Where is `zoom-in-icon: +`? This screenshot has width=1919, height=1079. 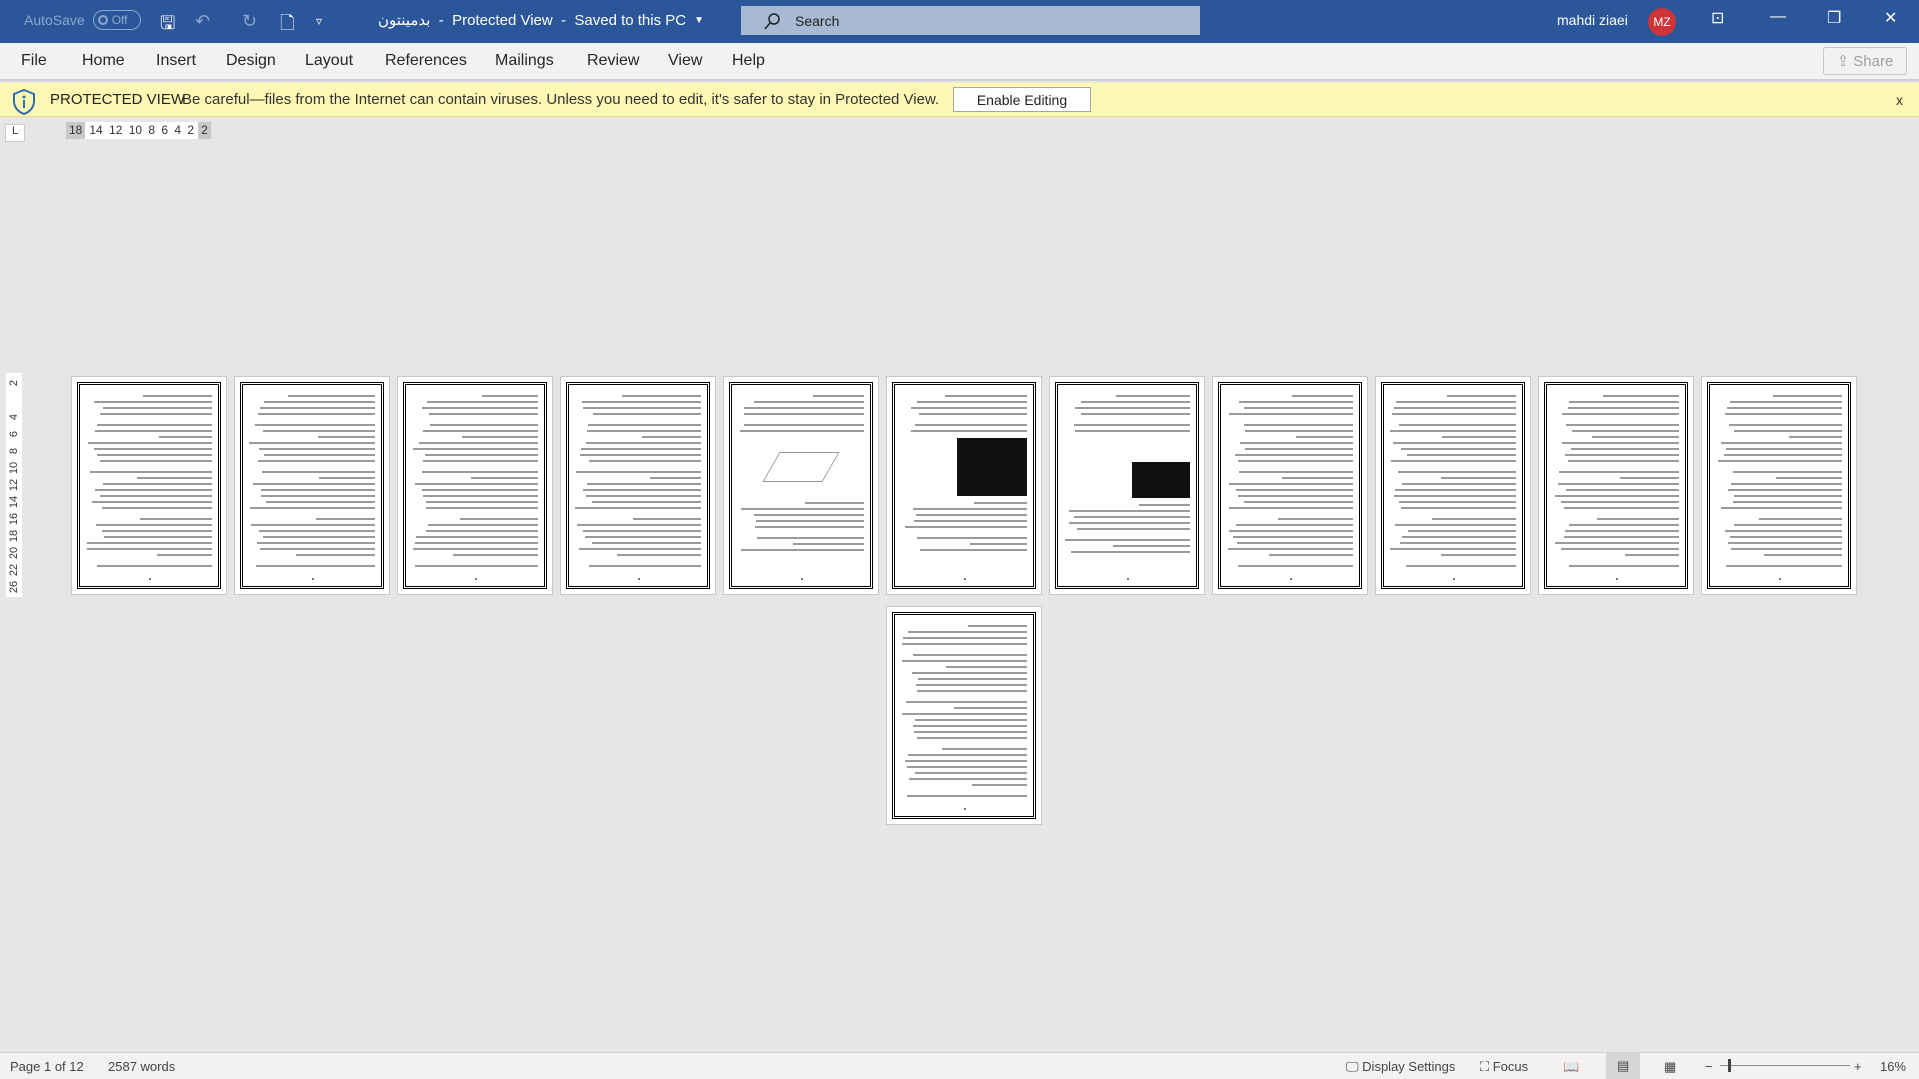 zoom-in-icon: + is located at coordinates (1858, 1066).